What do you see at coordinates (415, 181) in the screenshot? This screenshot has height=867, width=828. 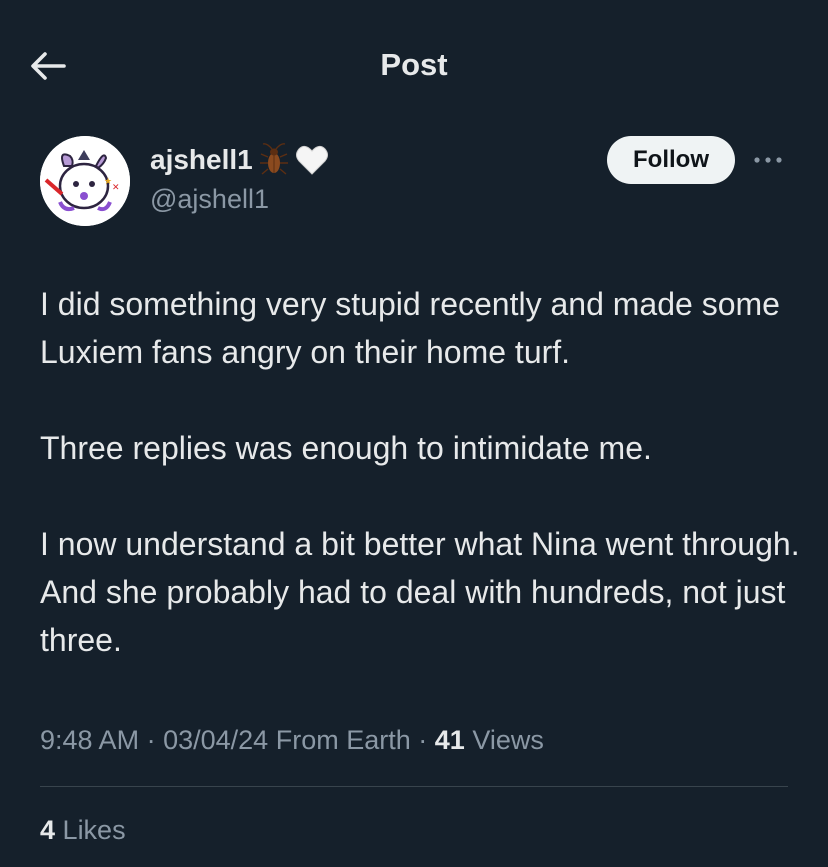 I see `author-row: ★ ✕ ajshell1 @ajshell1 Follow` at bounding box center [415, 181].